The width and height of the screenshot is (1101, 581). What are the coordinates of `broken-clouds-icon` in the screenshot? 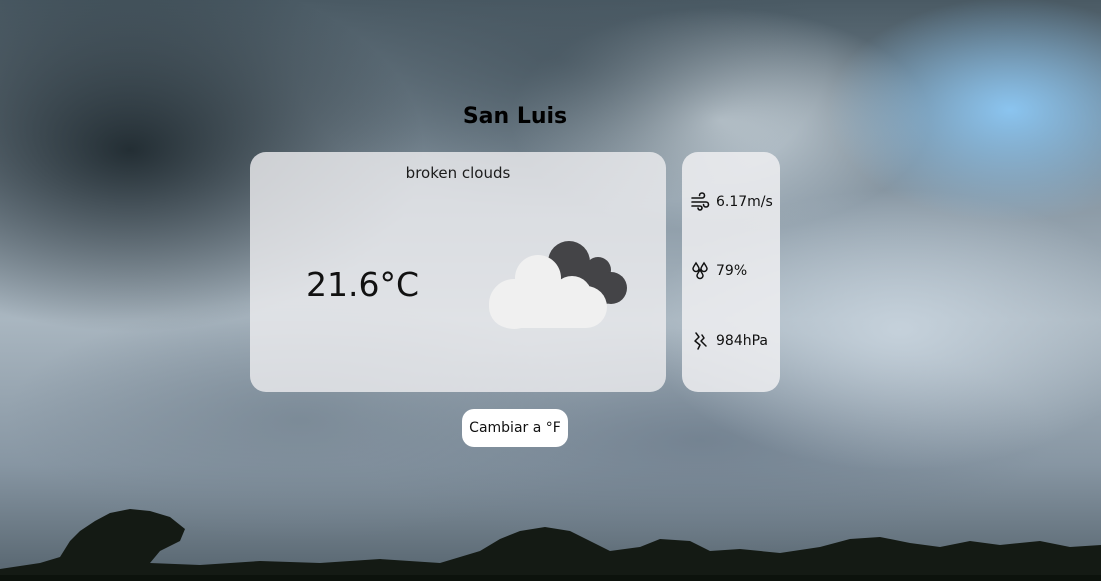 It's located at (558, 285).